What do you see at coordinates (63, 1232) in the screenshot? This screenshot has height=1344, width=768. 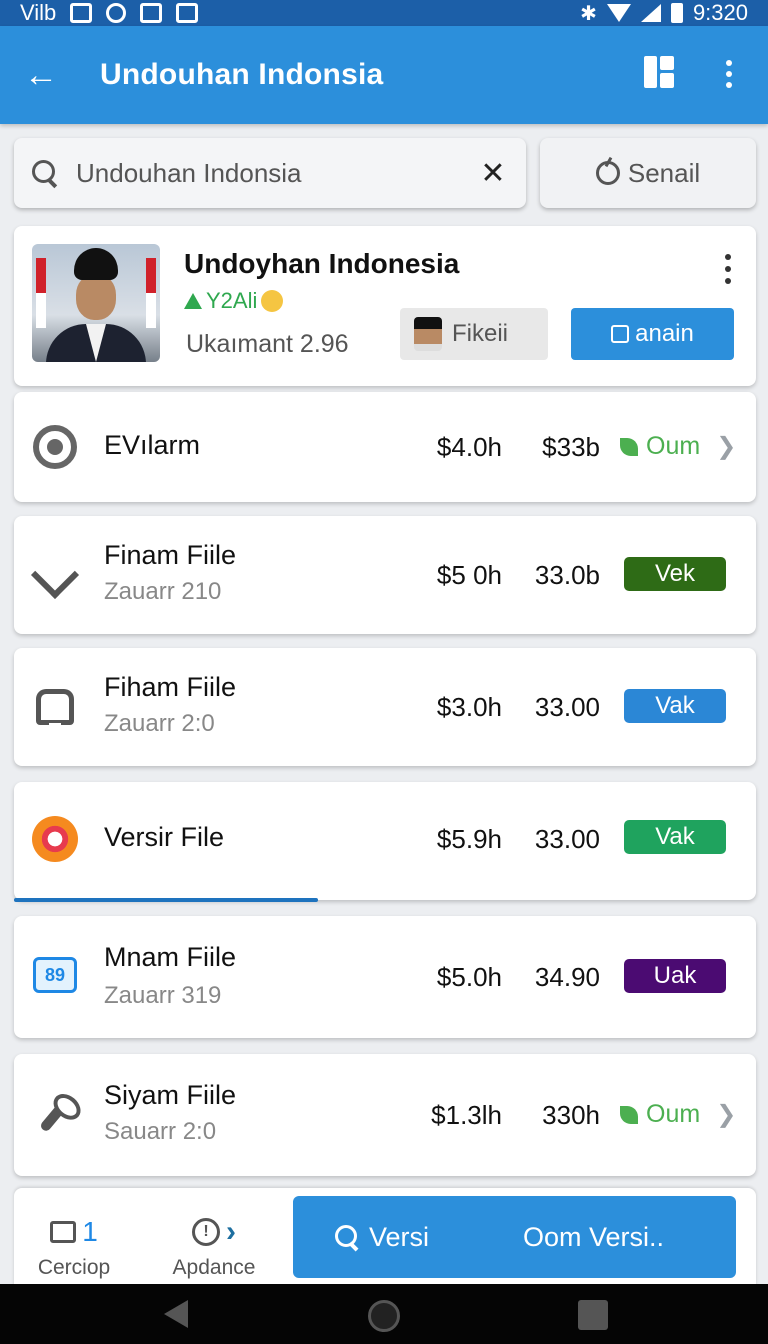 I see `chat-icon` at bounding box center [63, 1232].